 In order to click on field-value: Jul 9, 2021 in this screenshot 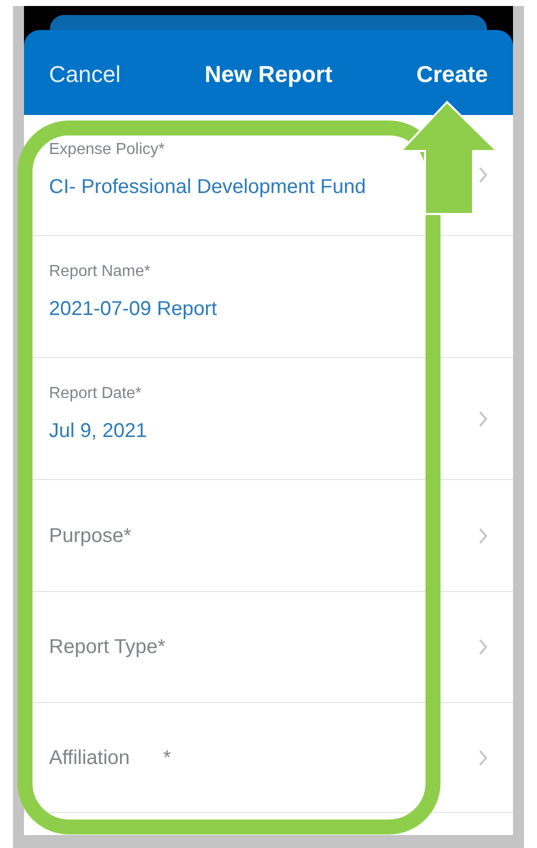, I will do `click(98, 431)`.